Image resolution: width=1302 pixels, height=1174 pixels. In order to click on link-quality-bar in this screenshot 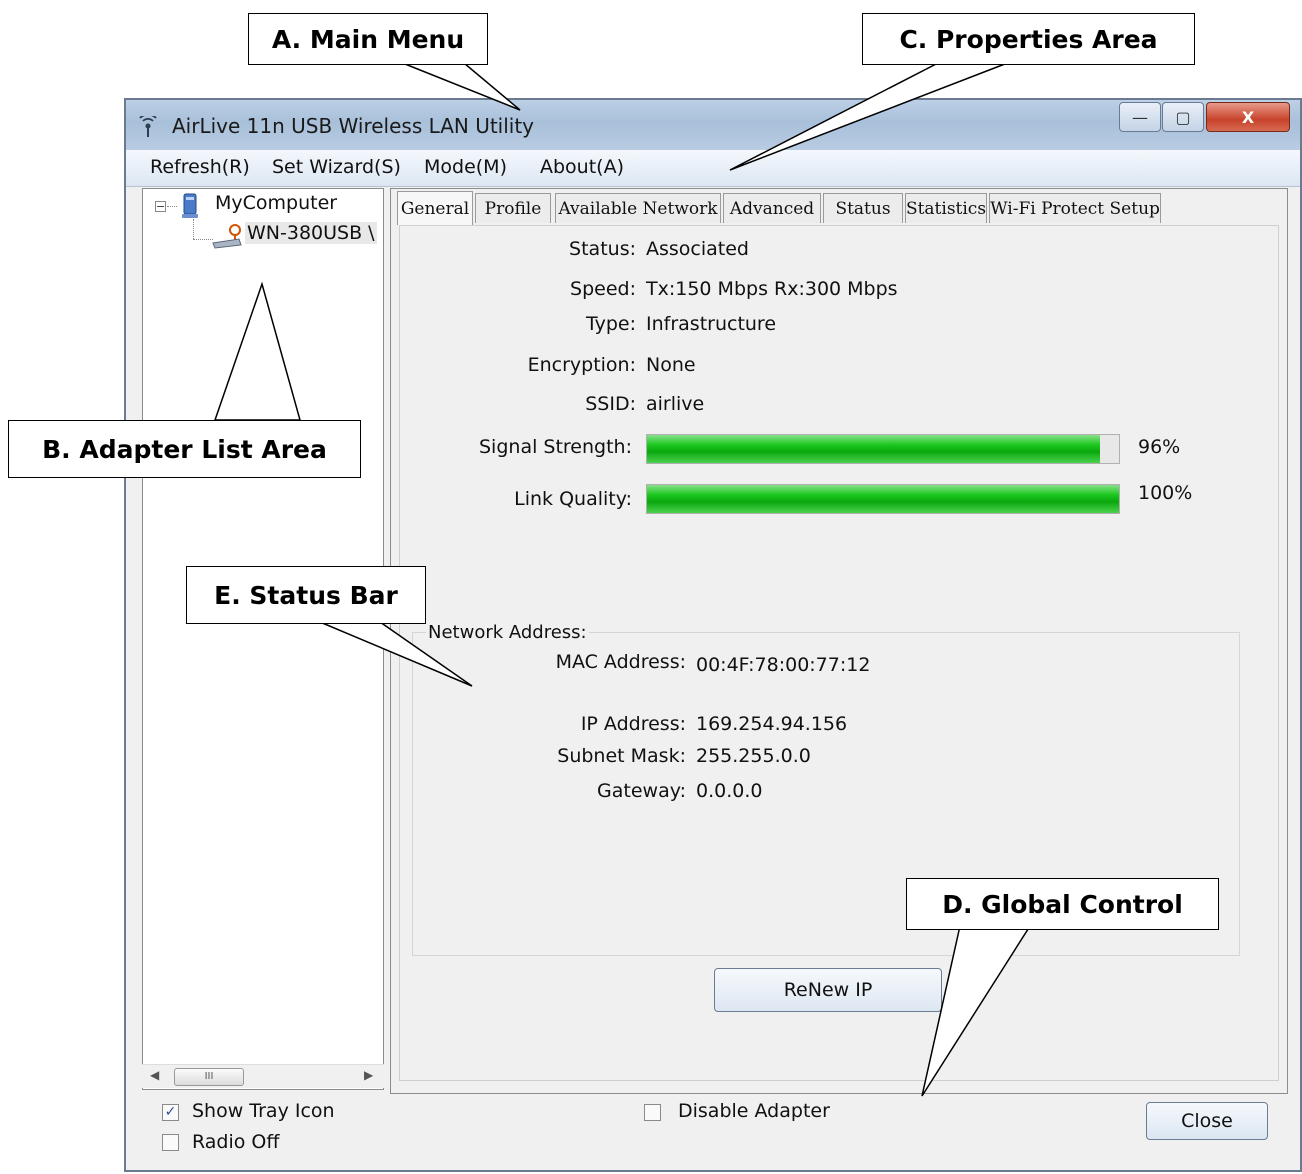, I will do `click(883, 499)`.